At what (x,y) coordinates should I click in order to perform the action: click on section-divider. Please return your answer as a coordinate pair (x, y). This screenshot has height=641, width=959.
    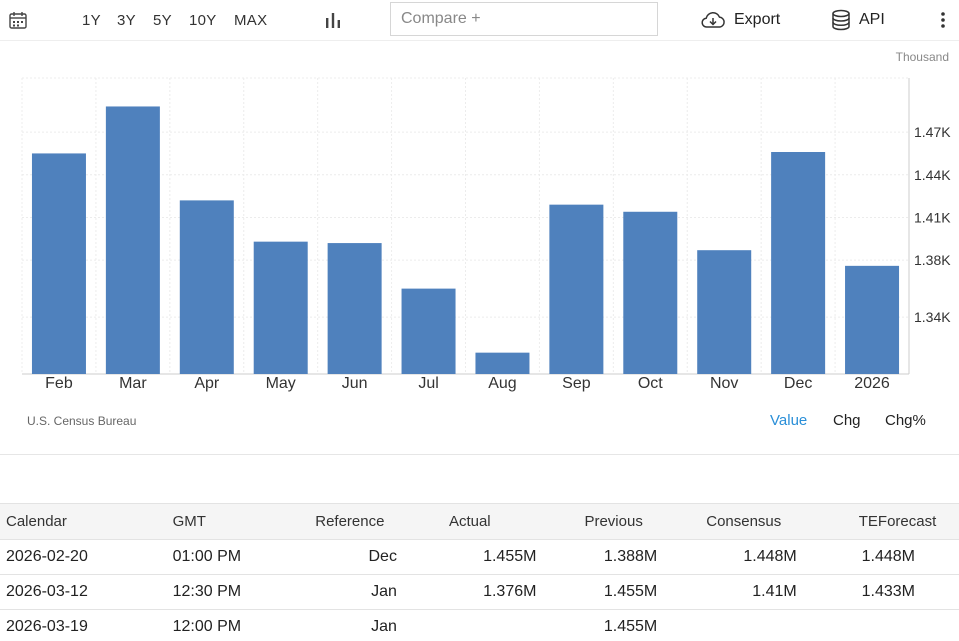
    Looking at the image, I should click on (479, 454).